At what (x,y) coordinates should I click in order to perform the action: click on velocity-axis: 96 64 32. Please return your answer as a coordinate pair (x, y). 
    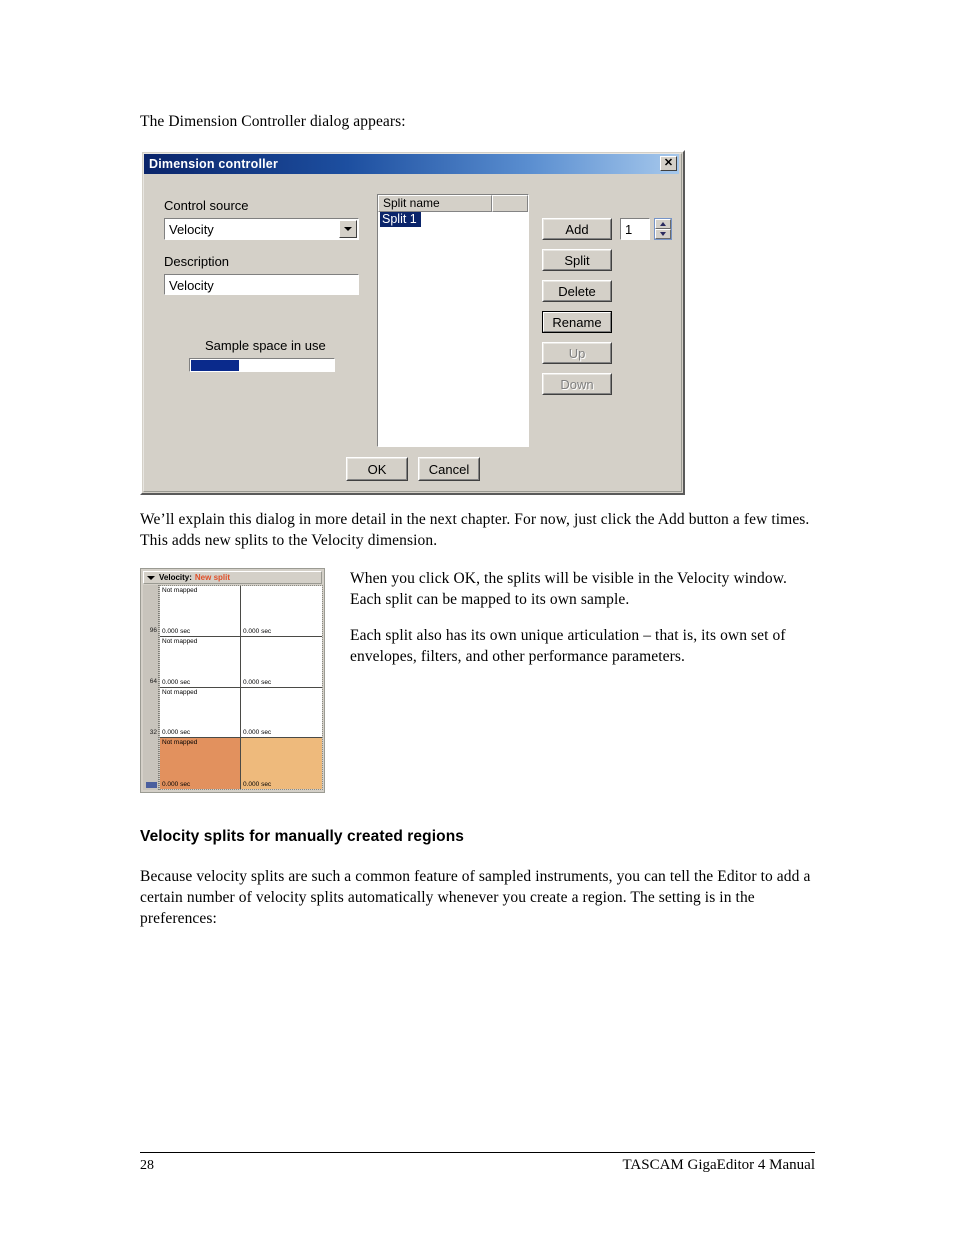
    Looking at the image, I should click on (151, 687).